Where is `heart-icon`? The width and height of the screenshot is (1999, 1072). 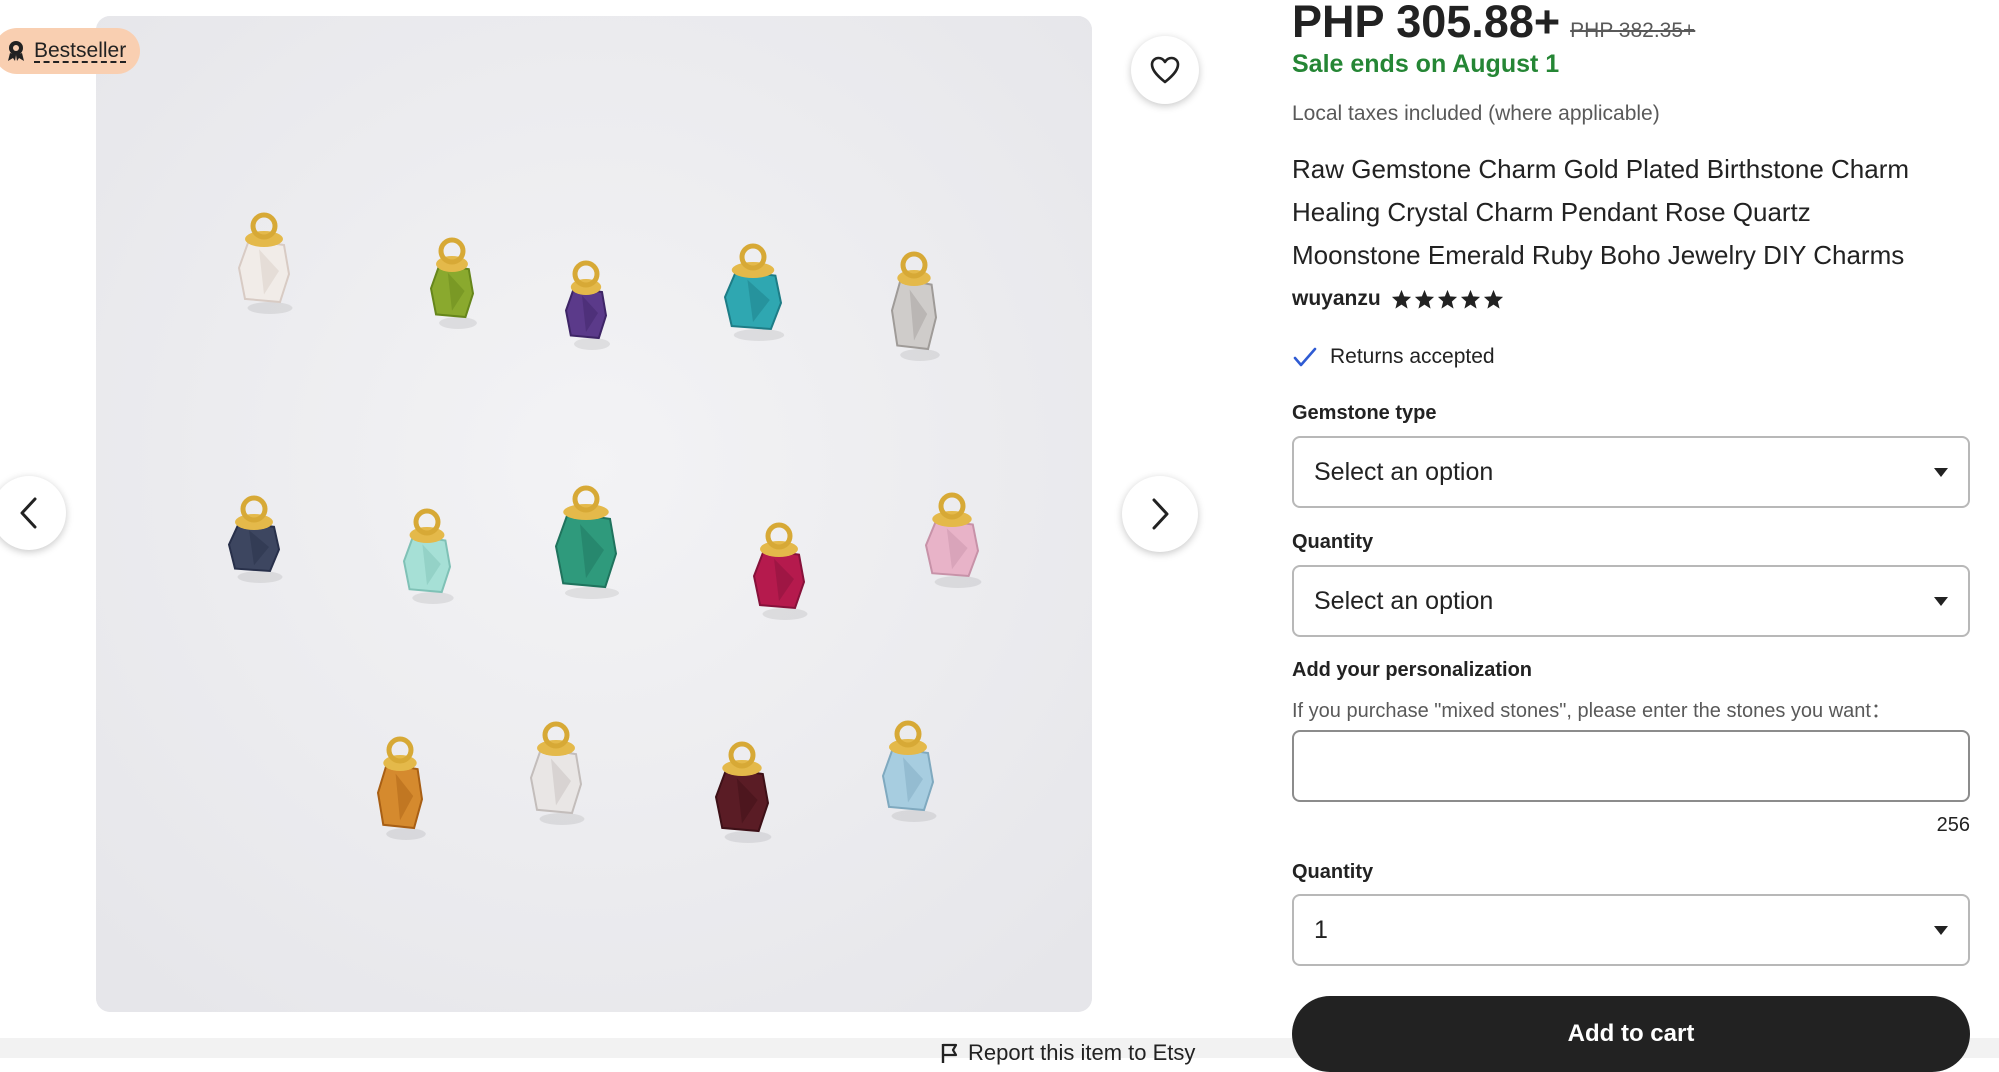
heart-icon is located at coordinates (1165, 70).